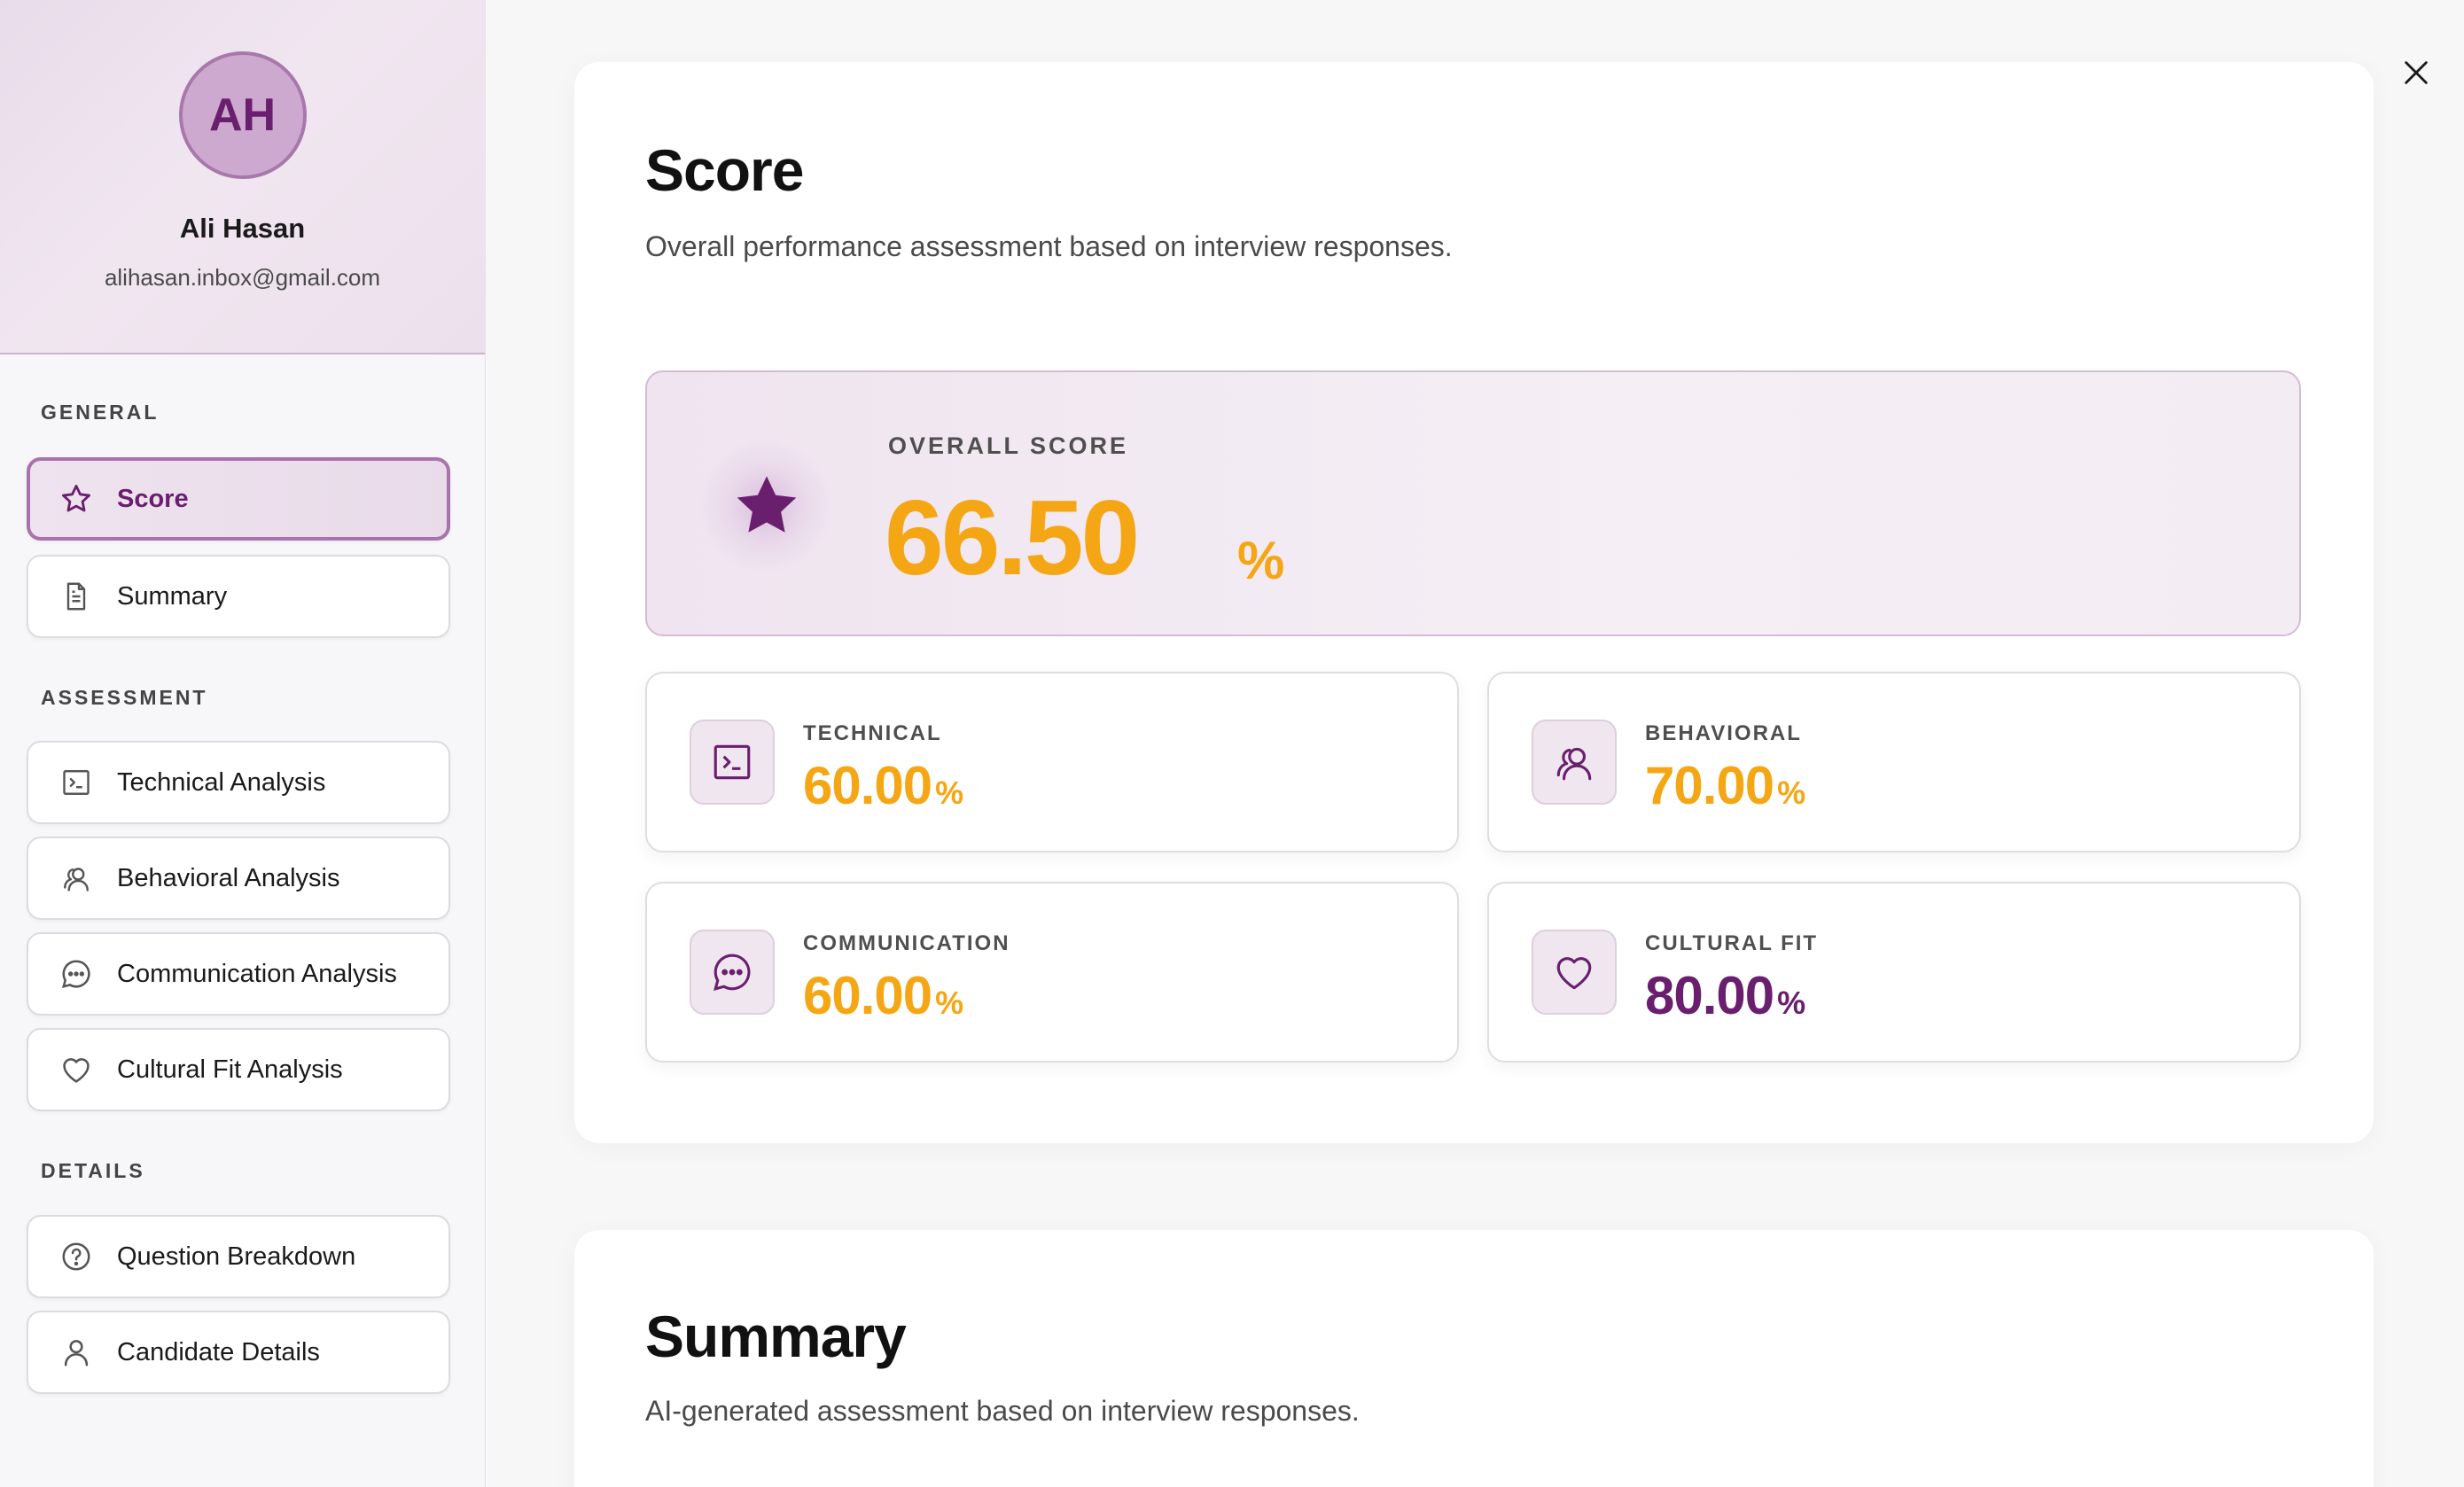 The image size is (2464, 1487). I want to click on metric-label: CULTURAL FIT, so click(1732, 943).